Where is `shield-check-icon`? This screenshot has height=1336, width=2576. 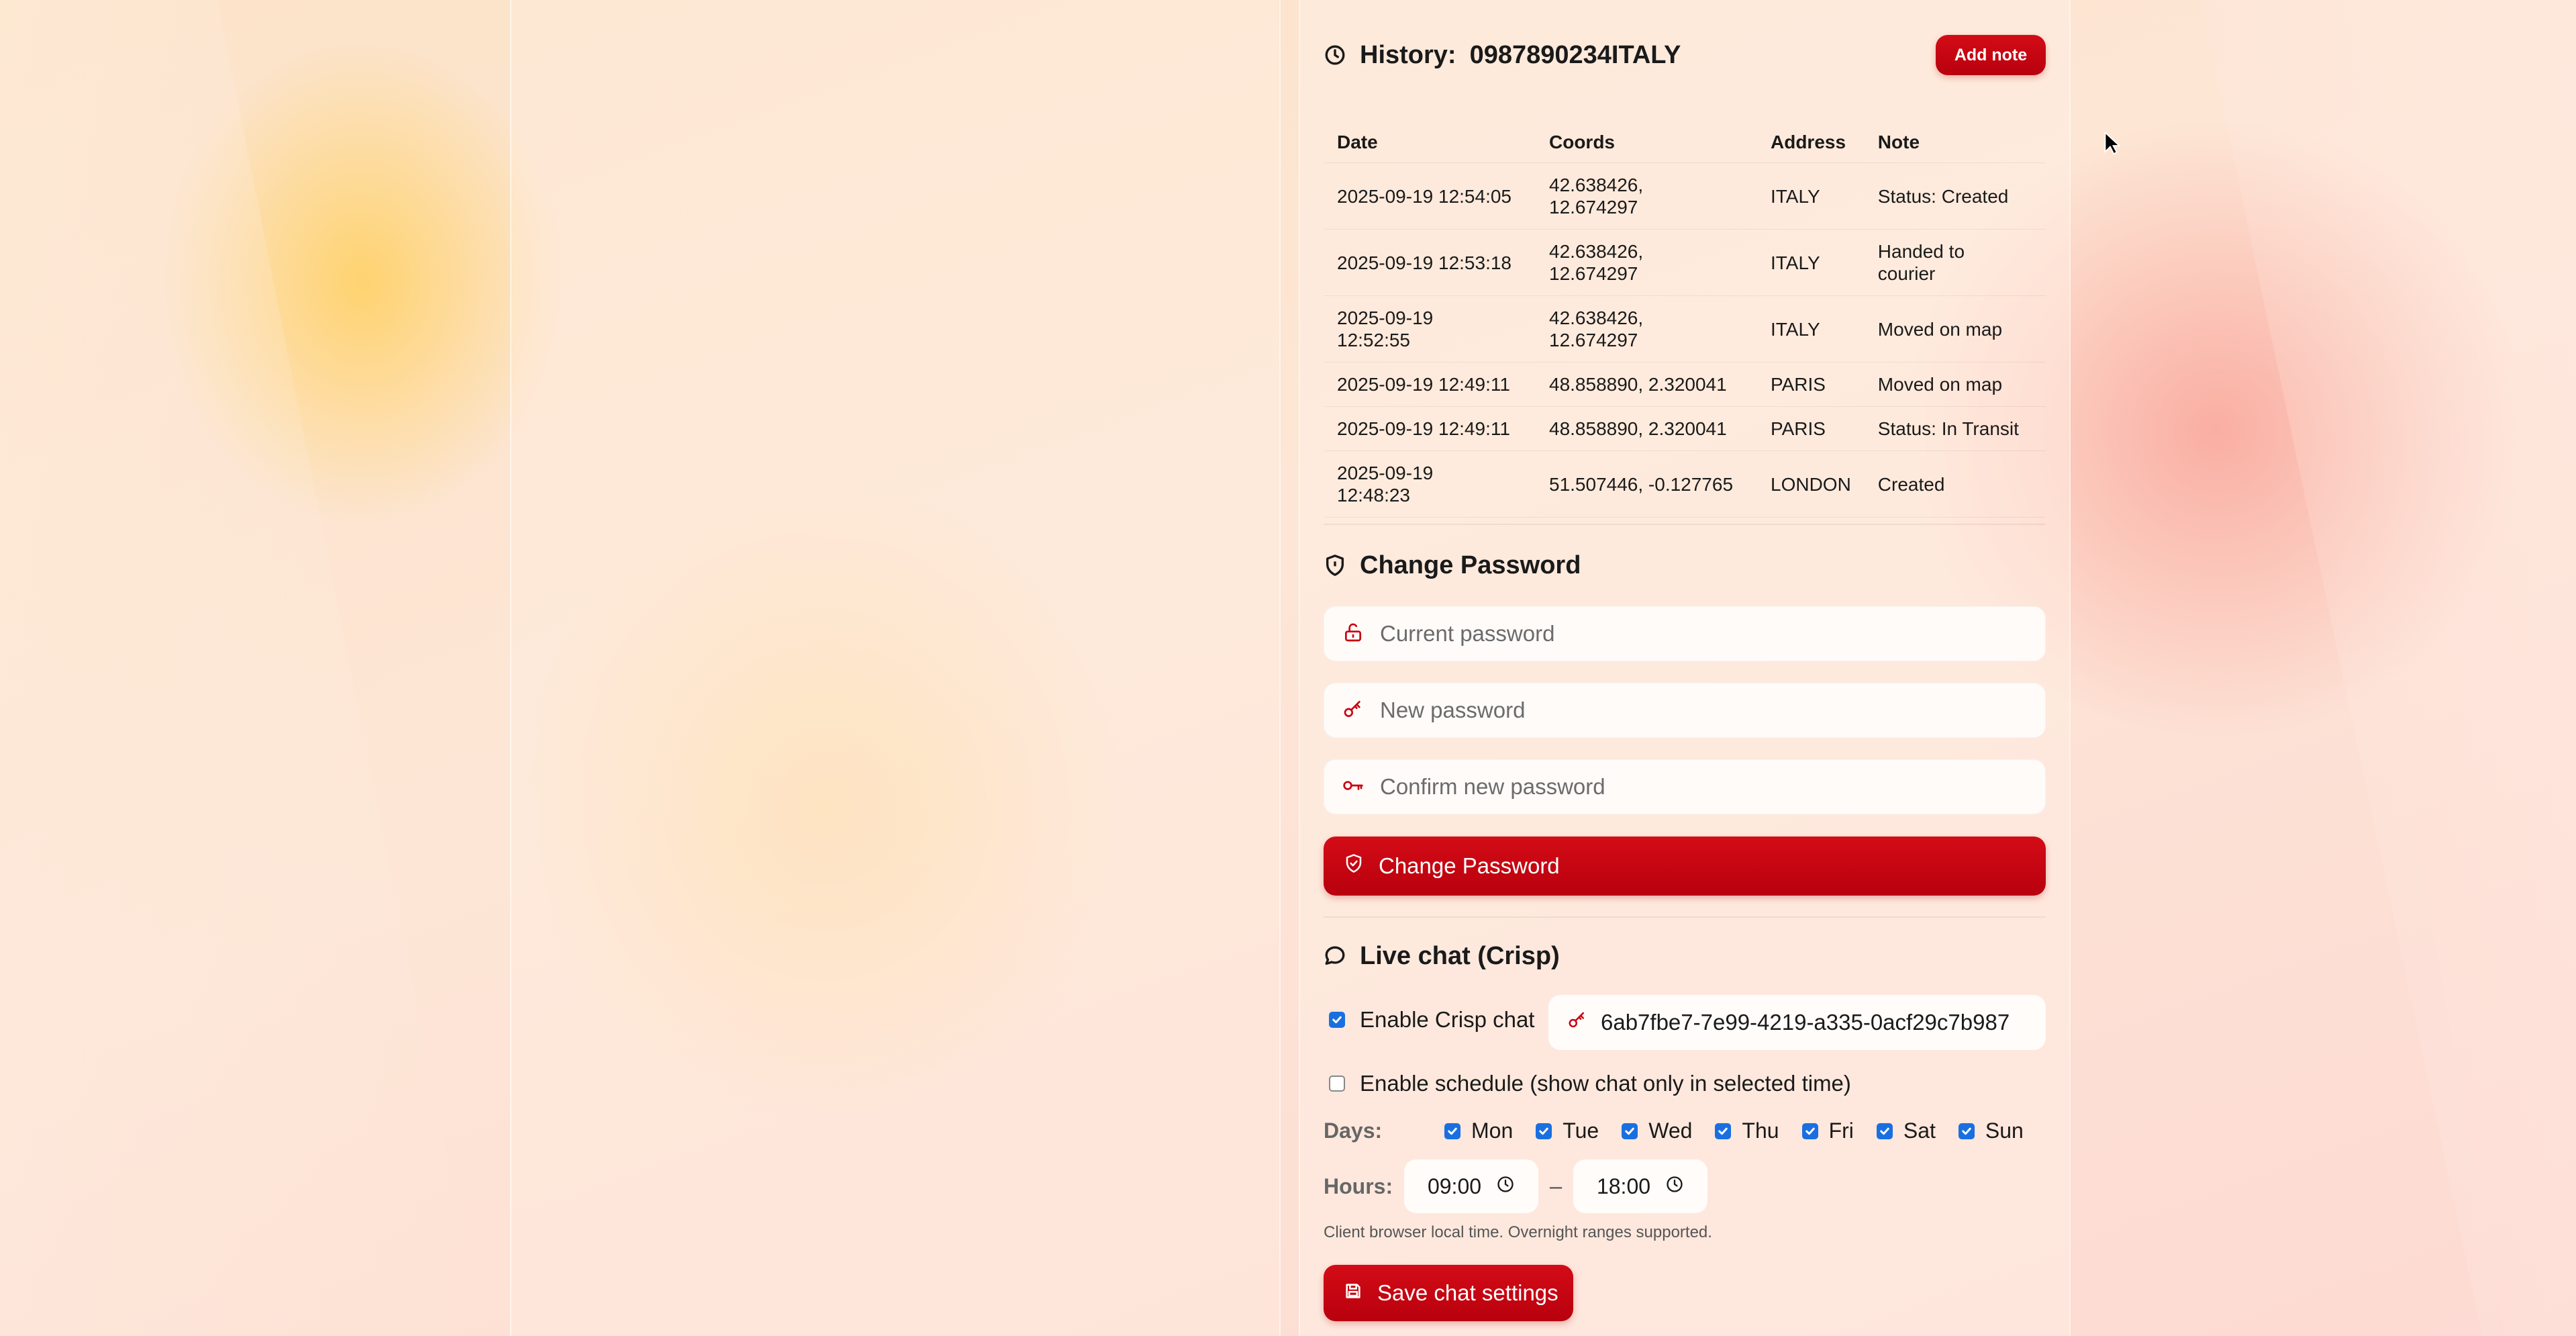
shield-check-icon is located at coordinates (1354, 866).